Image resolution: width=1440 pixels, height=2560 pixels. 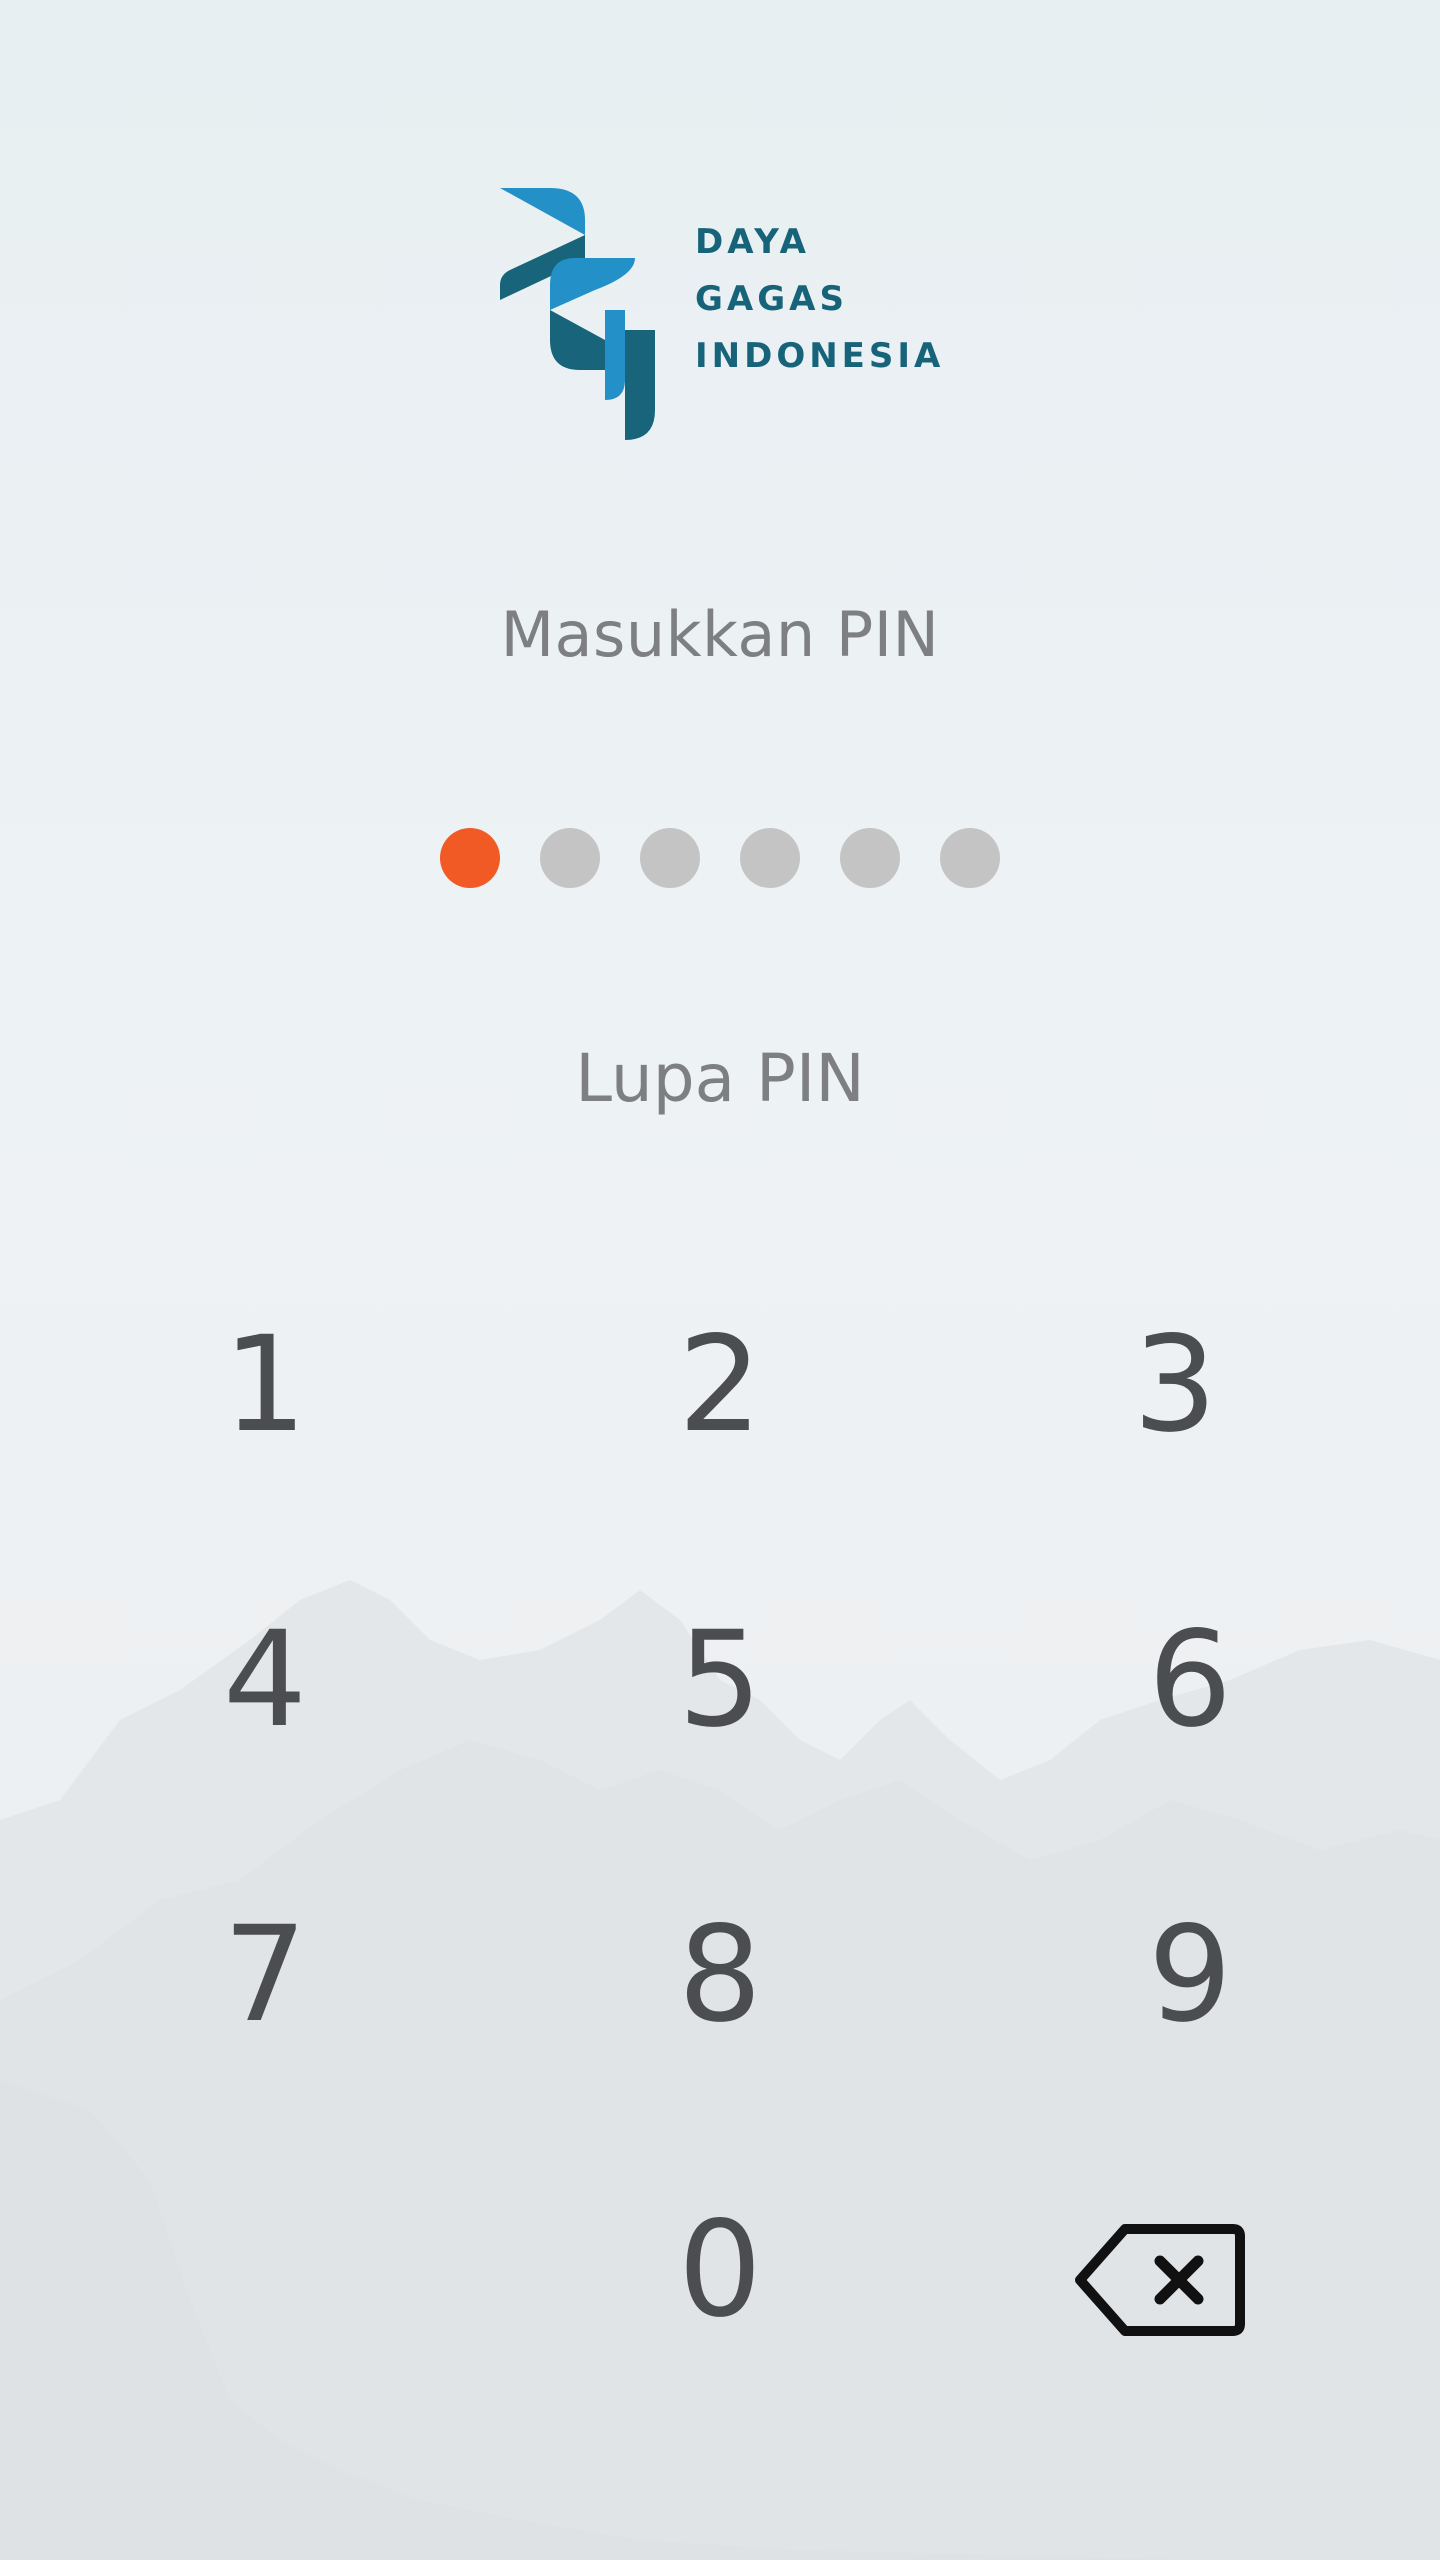 I want to click on keypad-key-4: 4, so click(x=265, y=1680).